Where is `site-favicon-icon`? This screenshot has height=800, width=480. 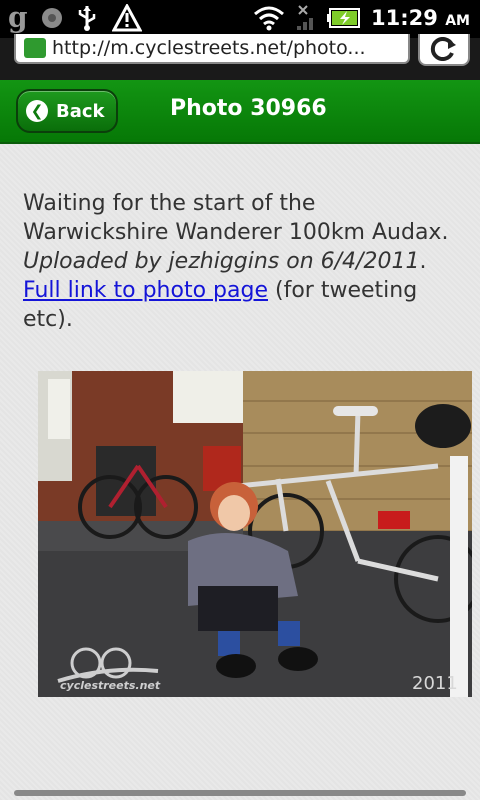
site-favicon-icon is located at coordinates (35, 48).